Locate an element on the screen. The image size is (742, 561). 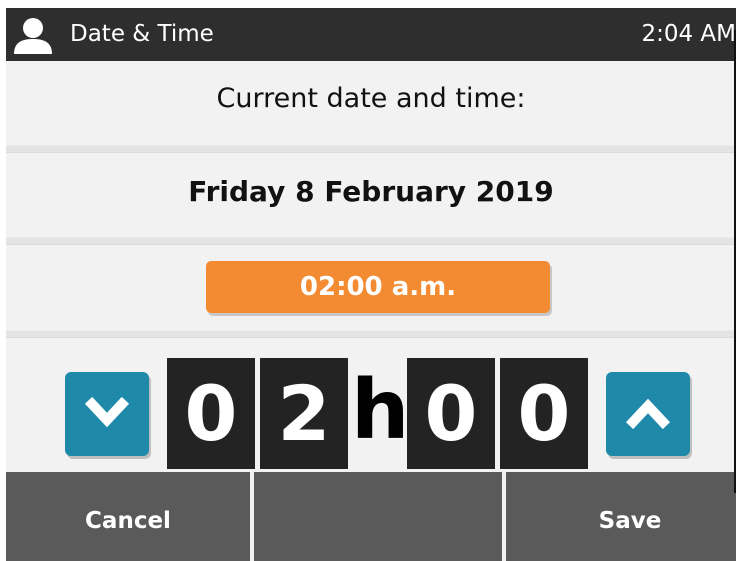
cancel-button: Cancel is located at coordinates (128, 516).